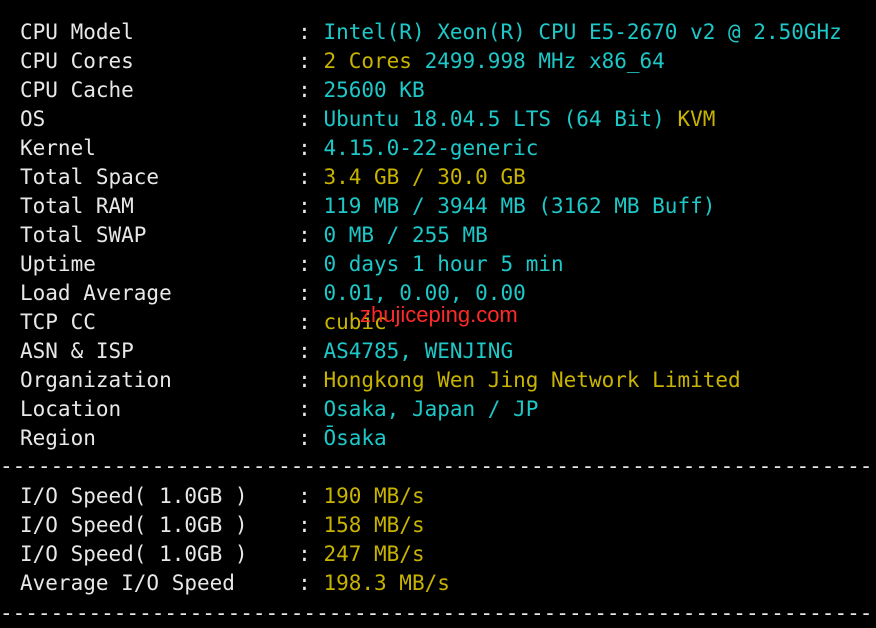  What do you see at coordinates (431, 554) in the screenshot?
I see `info-row: I/O Speed( 1.0GB ): 247 MB/s` at bounding box center [431, 554].